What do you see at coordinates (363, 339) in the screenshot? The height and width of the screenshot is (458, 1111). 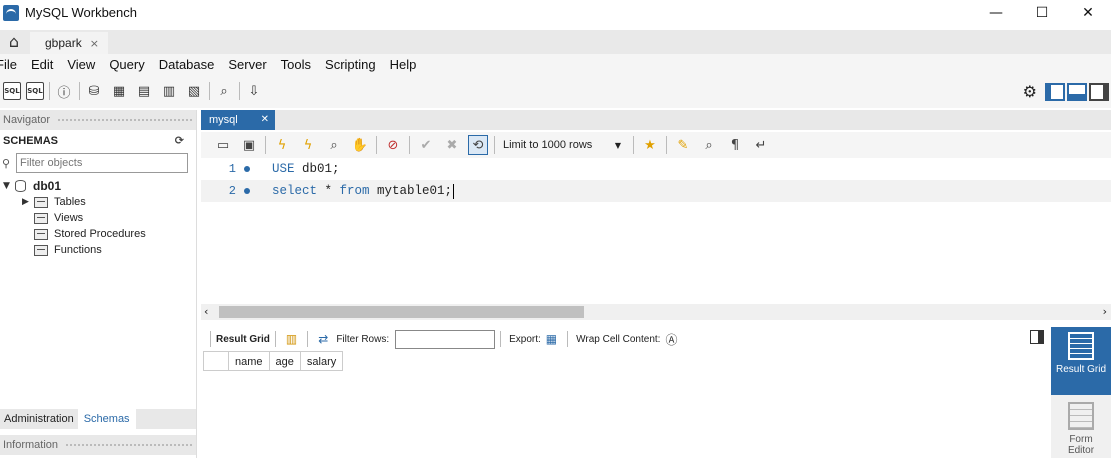 I see `filter-rows-label: Filter Rows:` at bounding box center [363, 339].